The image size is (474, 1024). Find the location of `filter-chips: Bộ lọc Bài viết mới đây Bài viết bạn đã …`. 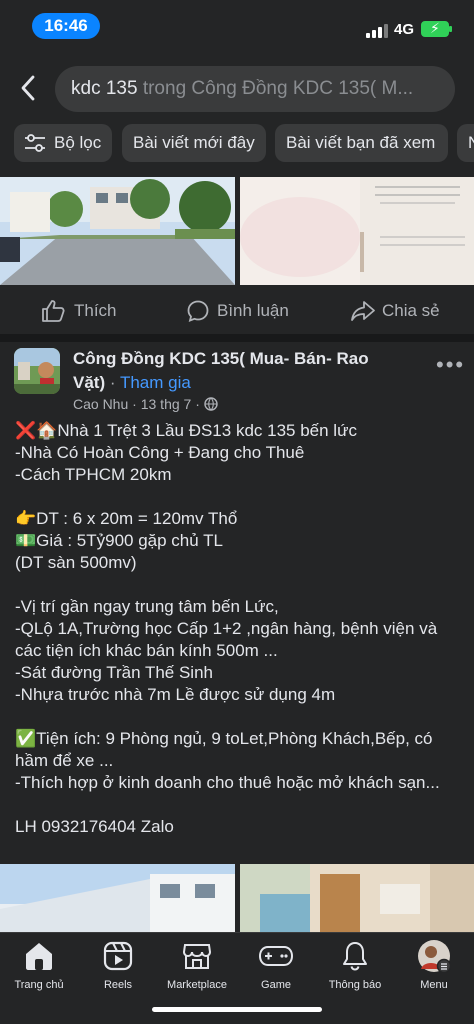

filter-chips: Bộ lọc Bài viết mới đây Bài viết bạn đã … is located at coordinates (244, 143).